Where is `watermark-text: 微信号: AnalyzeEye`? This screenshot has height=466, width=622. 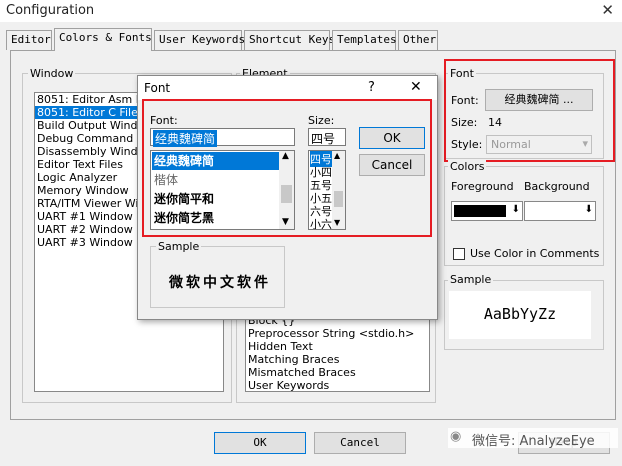 watermark-text: 微信号: AnalyzeEye is located at coordinates (533, 441).